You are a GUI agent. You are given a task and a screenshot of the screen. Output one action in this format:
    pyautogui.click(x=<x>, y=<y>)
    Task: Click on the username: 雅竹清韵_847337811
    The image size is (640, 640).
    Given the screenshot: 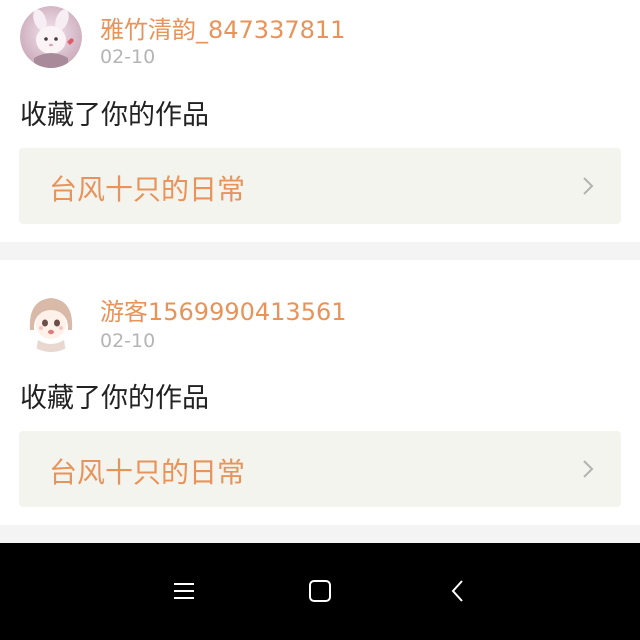 What is the action you would take?
    pyautogui.click(x=222, y=27)
    